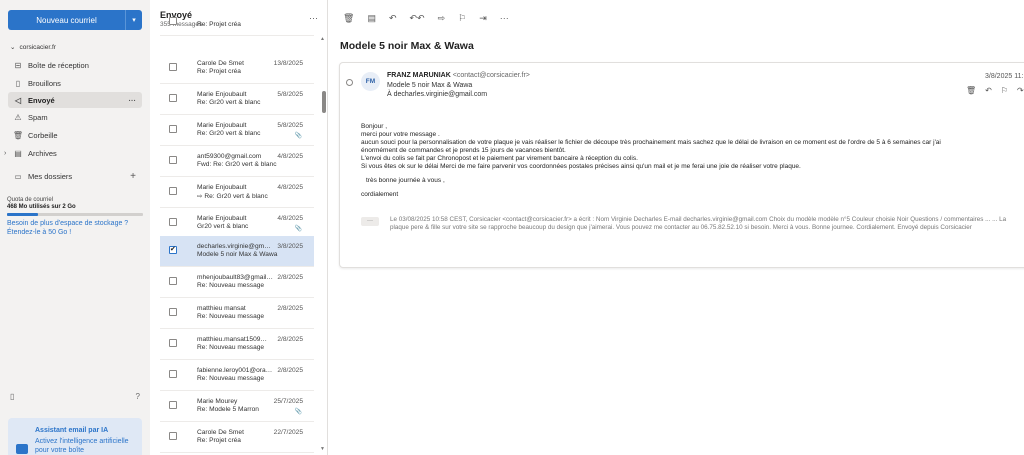 The width and height of the screenshot is (1024, 455). I want to click on show-quote-button: ···, so click(370, 221).